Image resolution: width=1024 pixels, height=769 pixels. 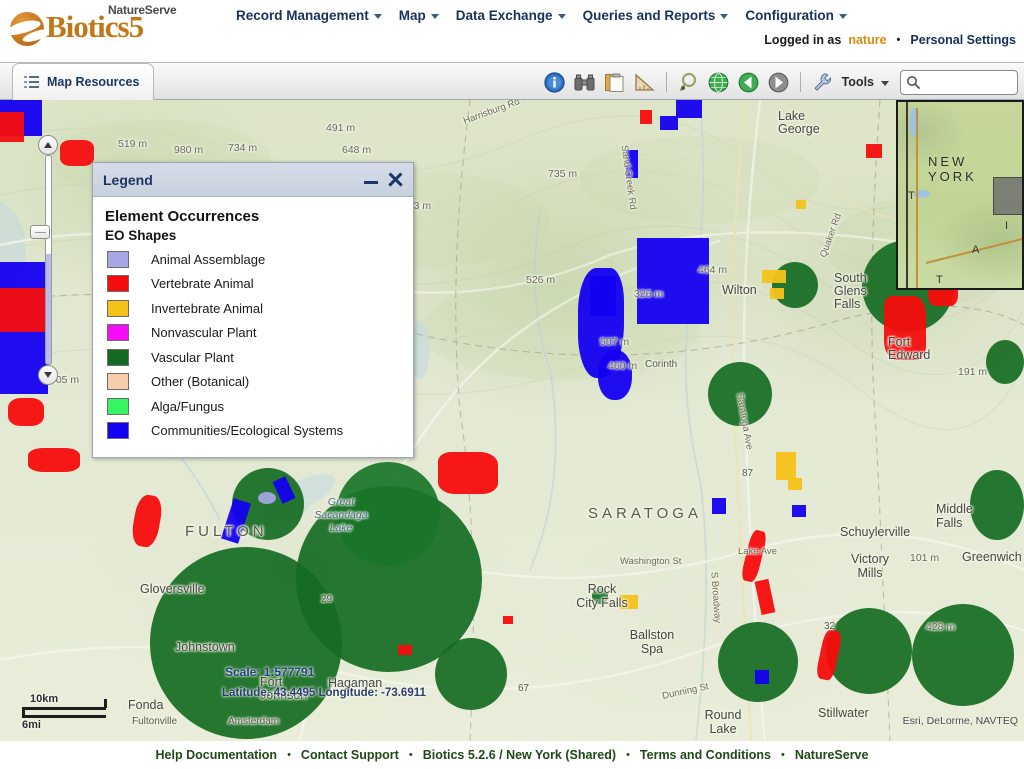 What do you see at coordinates (941, 627) in the screenshot?
I see `map-label-elevation: 428 m` at bounding box center [941, 627].